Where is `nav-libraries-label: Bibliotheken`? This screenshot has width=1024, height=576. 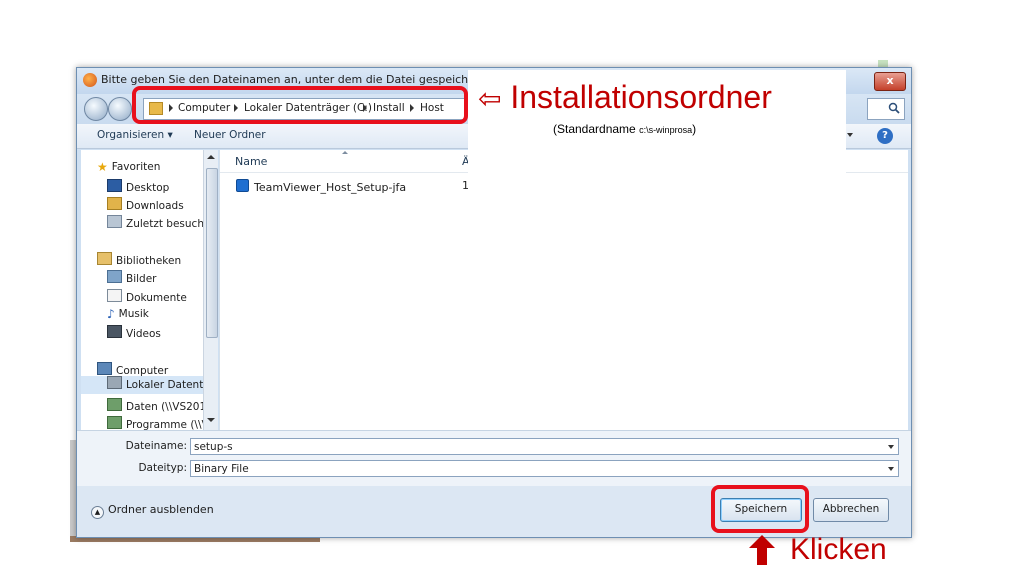
nav-libraries-label: Bibliotheken is located at coordinates (149, 261).